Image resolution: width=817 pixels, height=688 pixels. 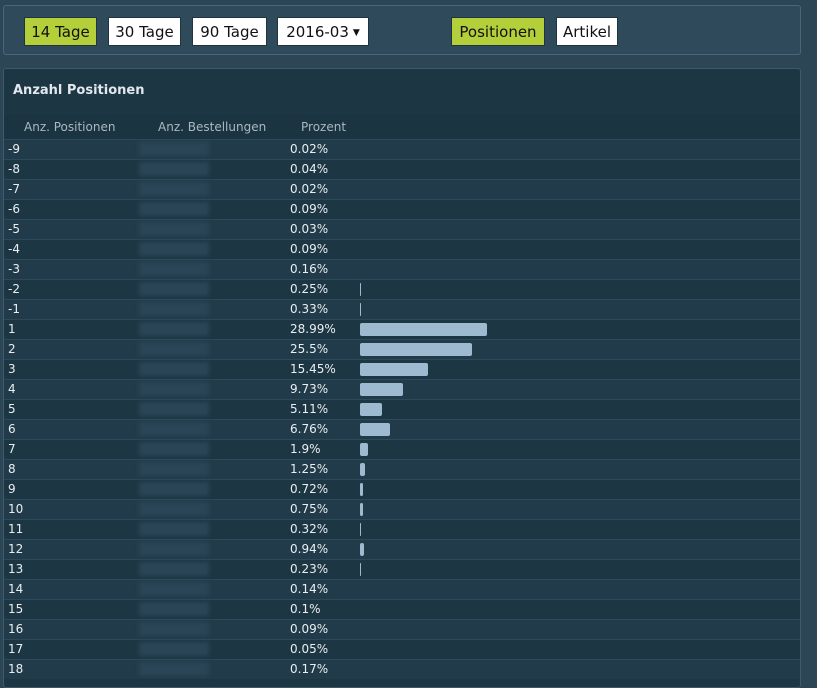 What do you see at coordinates (174, 469) in the screenshot?
I see `orders-cell-blurred: 213` at bounding box center [174, 469].